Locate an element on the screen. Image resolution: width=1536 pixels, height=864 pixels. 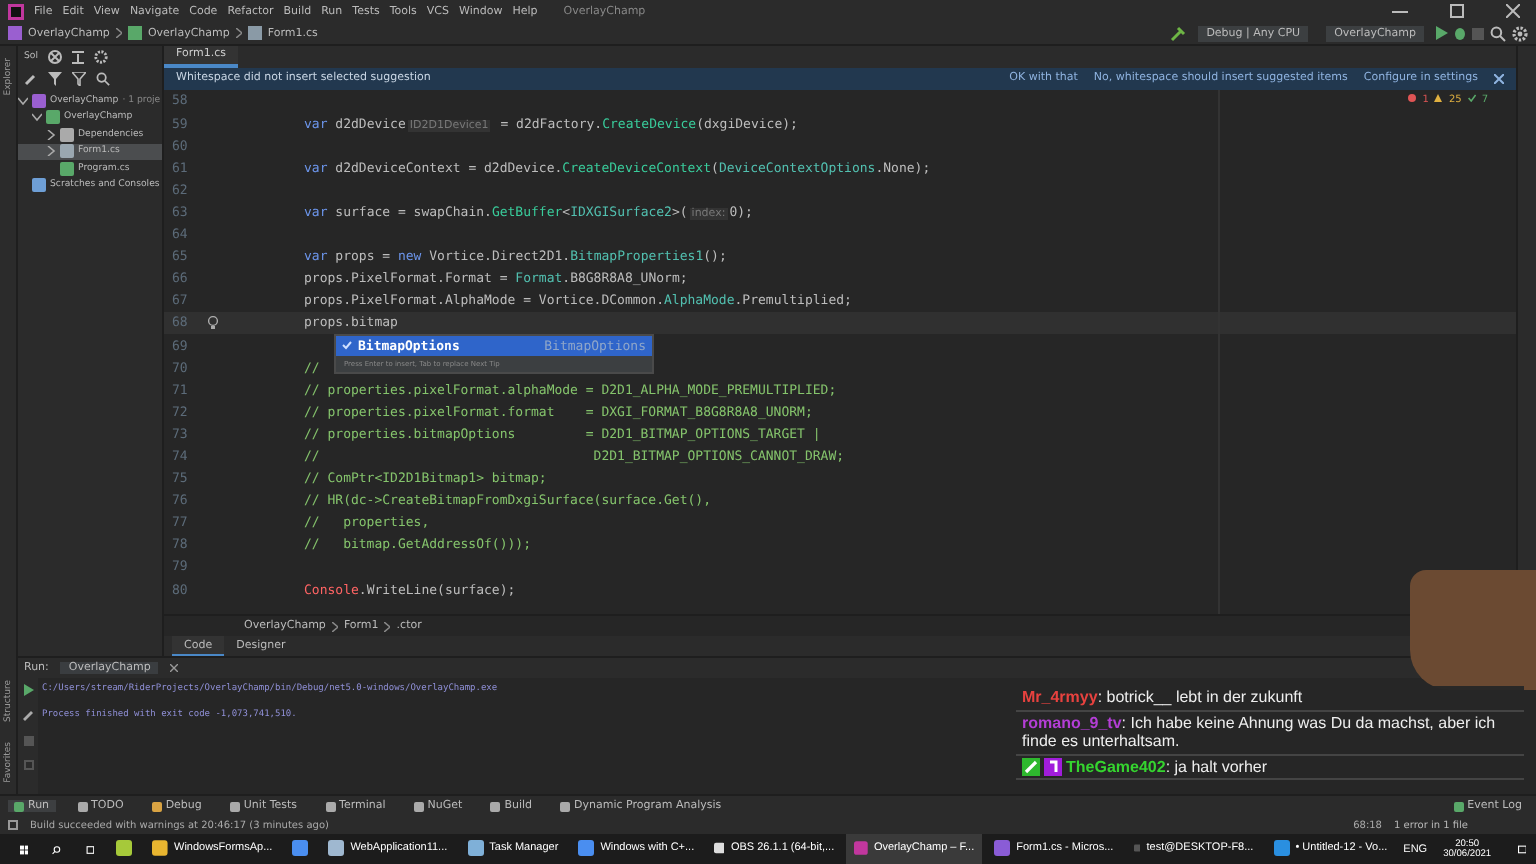
app-logo-icon is located at coordinates (16, 11).